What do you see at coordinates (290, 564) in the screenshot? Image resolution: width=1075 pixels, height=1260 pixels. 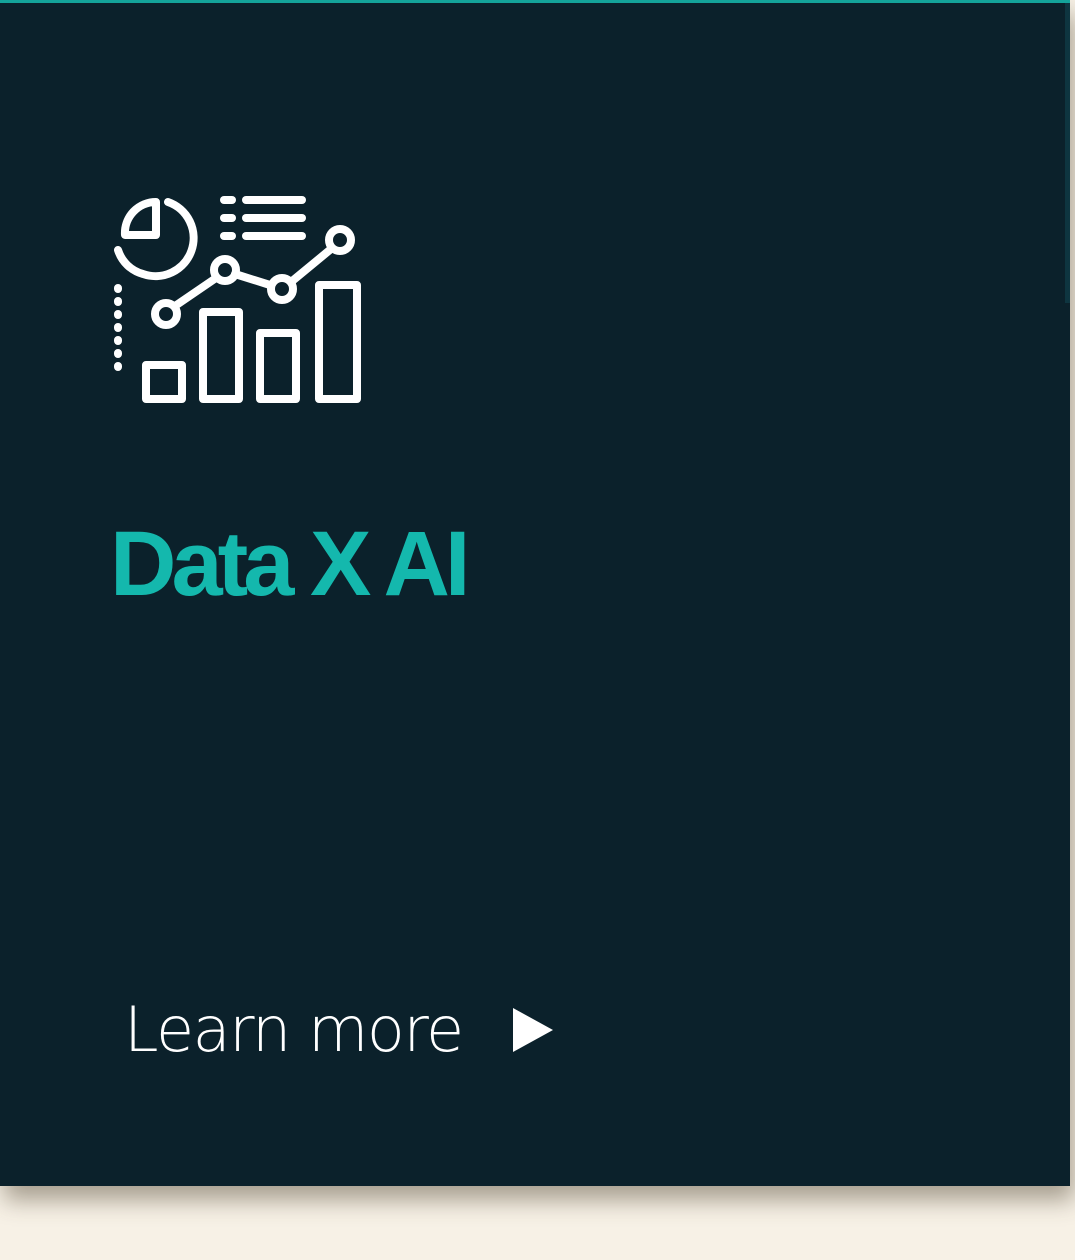 I see `card-title: Data X AI` at bounding box center [290, 564].